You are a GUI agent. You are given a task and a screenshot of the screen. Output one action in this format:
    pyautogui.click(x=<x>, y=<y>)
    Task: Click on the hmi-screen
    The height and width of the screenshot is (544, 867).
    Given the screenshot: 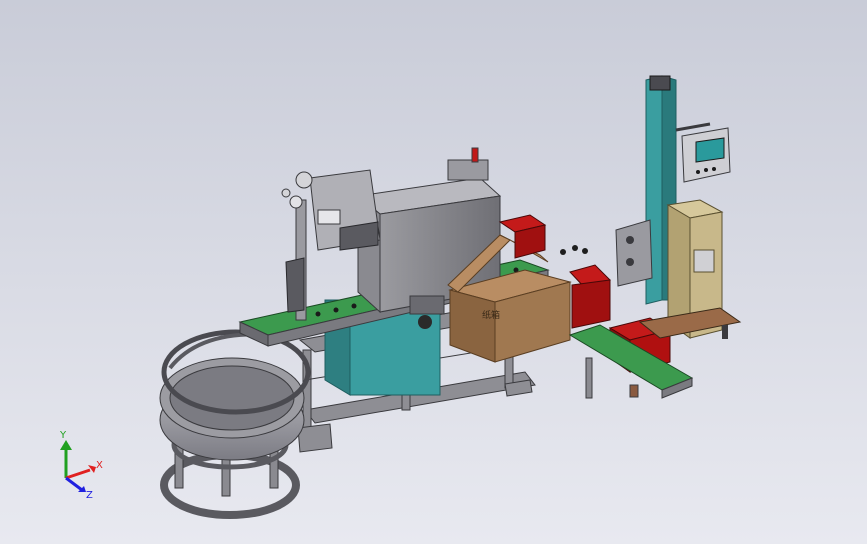 What is the action you would take?
    pyautogui.click(x=710, y=150)
    